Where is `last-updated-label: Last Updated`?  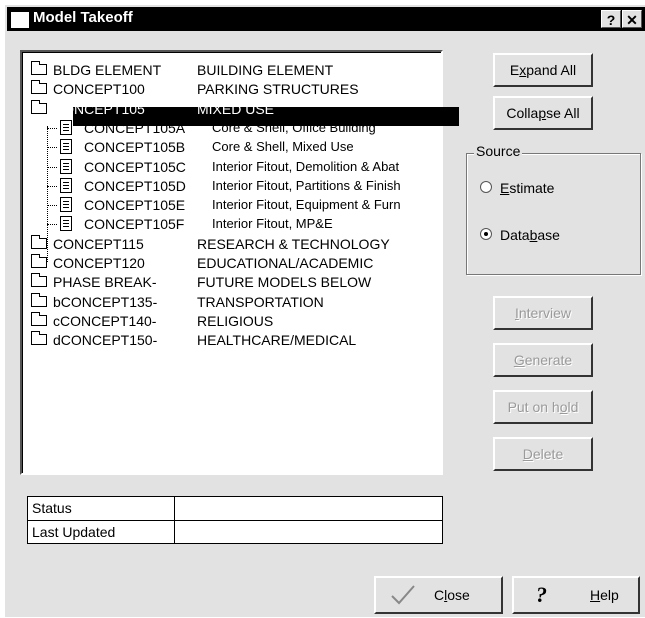
last-updated-label: Last Updated is located at coordinates (74, 532).